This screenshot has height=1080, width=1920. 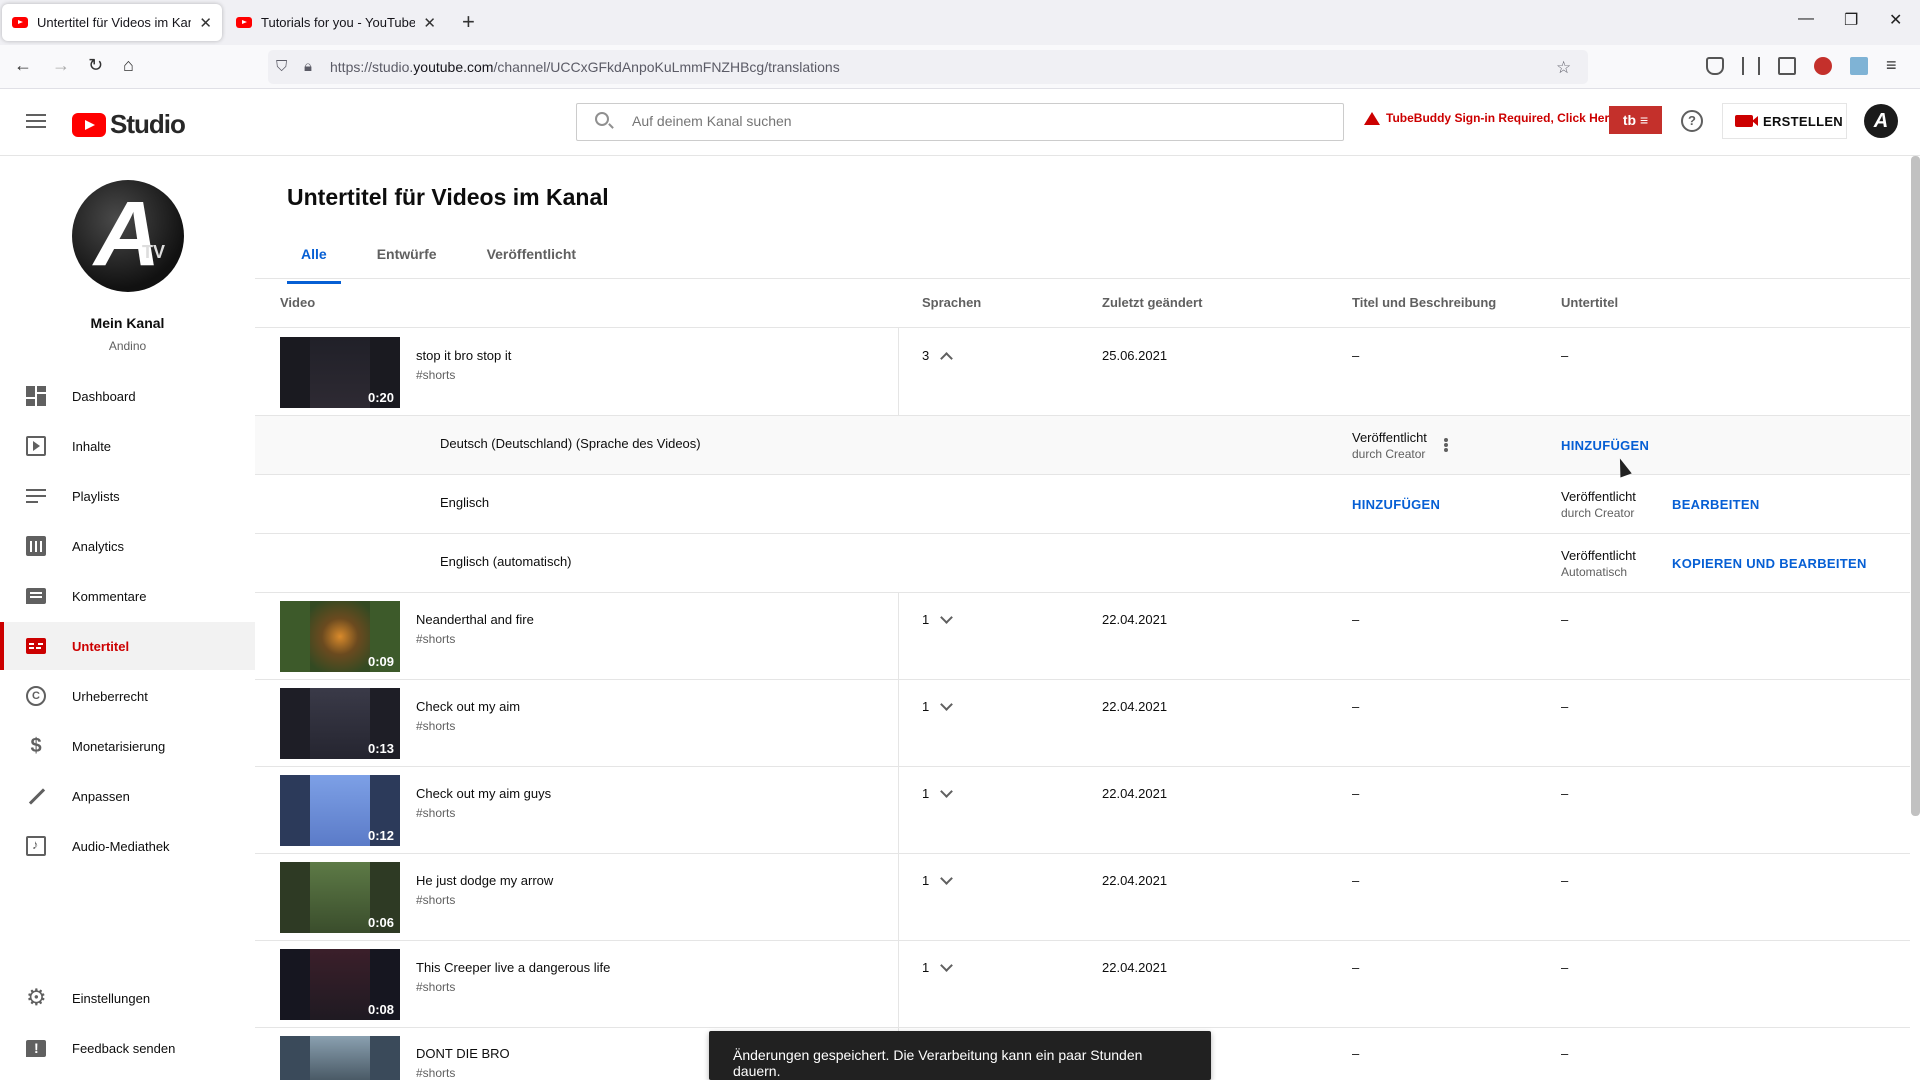 I want to click on sidebar-item-anpassen: Anpassen, so click(x=127, y=796).